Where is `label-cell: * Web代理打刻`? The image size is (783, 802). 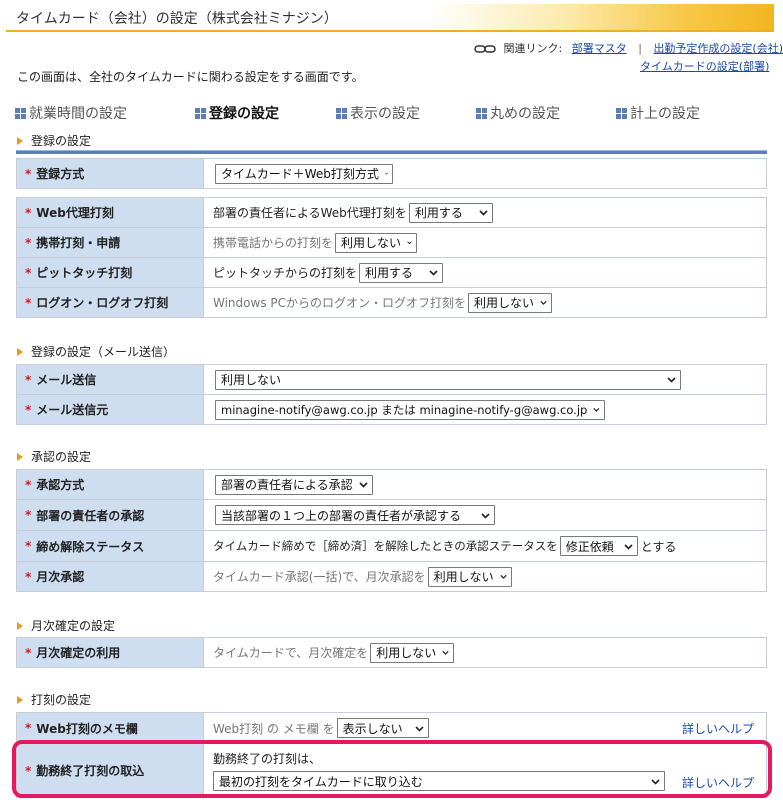 label-cell: * Web代理打刻 is located at coordinates (110, 212).